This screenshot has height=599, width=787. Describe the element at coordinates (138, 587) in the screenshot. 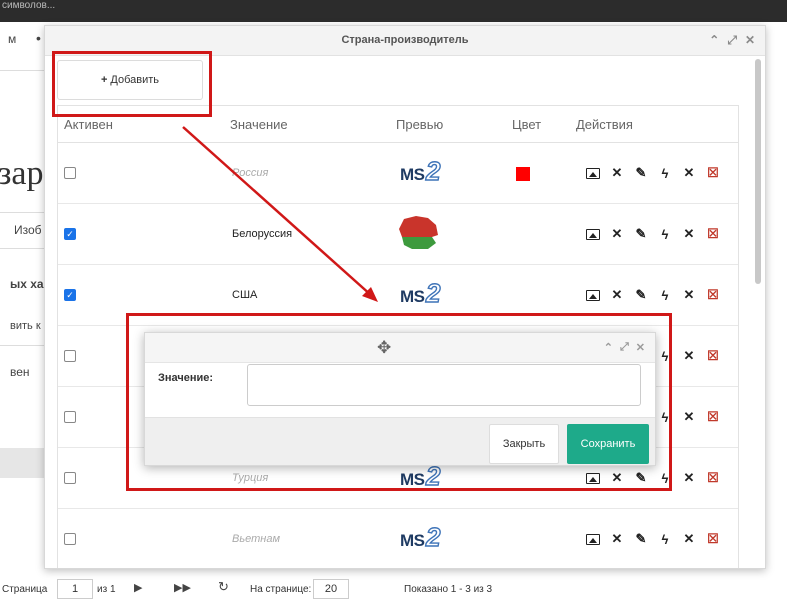

I see `next-page-icon: ▶` at that location.